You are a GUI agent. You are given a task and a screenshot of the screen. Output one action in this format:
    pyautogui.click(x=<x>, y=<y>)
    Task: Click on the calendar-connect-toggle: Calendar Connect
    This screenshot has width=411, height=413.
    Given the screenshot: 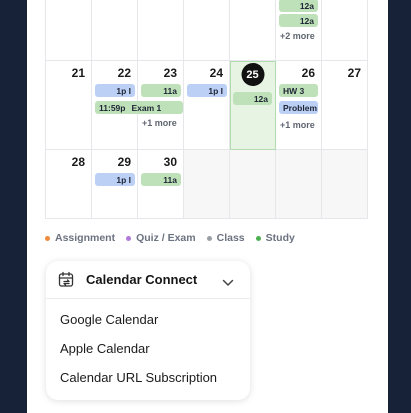 What is the action you would take?
    pyautogui.click(x=148, y=280)
    